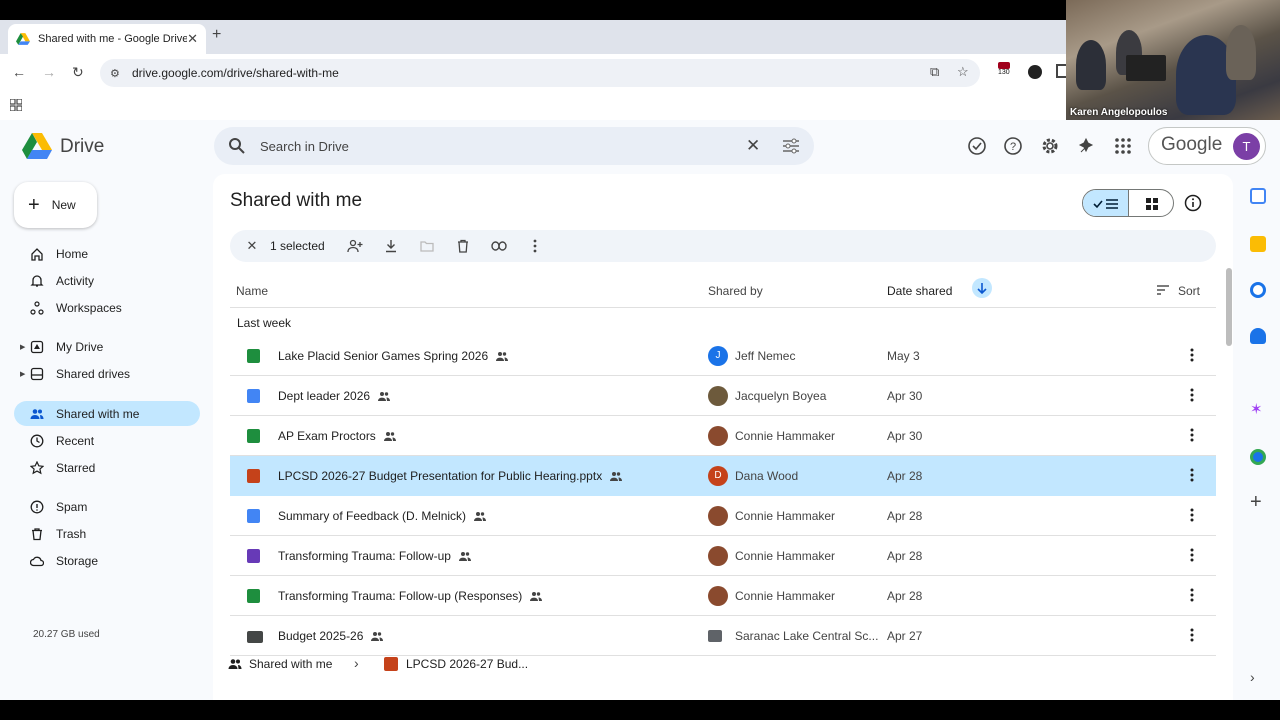  Describe the element at coordinates (334, 396) in the screenshot. I see `file-name: Dept leader 2026` at that location.